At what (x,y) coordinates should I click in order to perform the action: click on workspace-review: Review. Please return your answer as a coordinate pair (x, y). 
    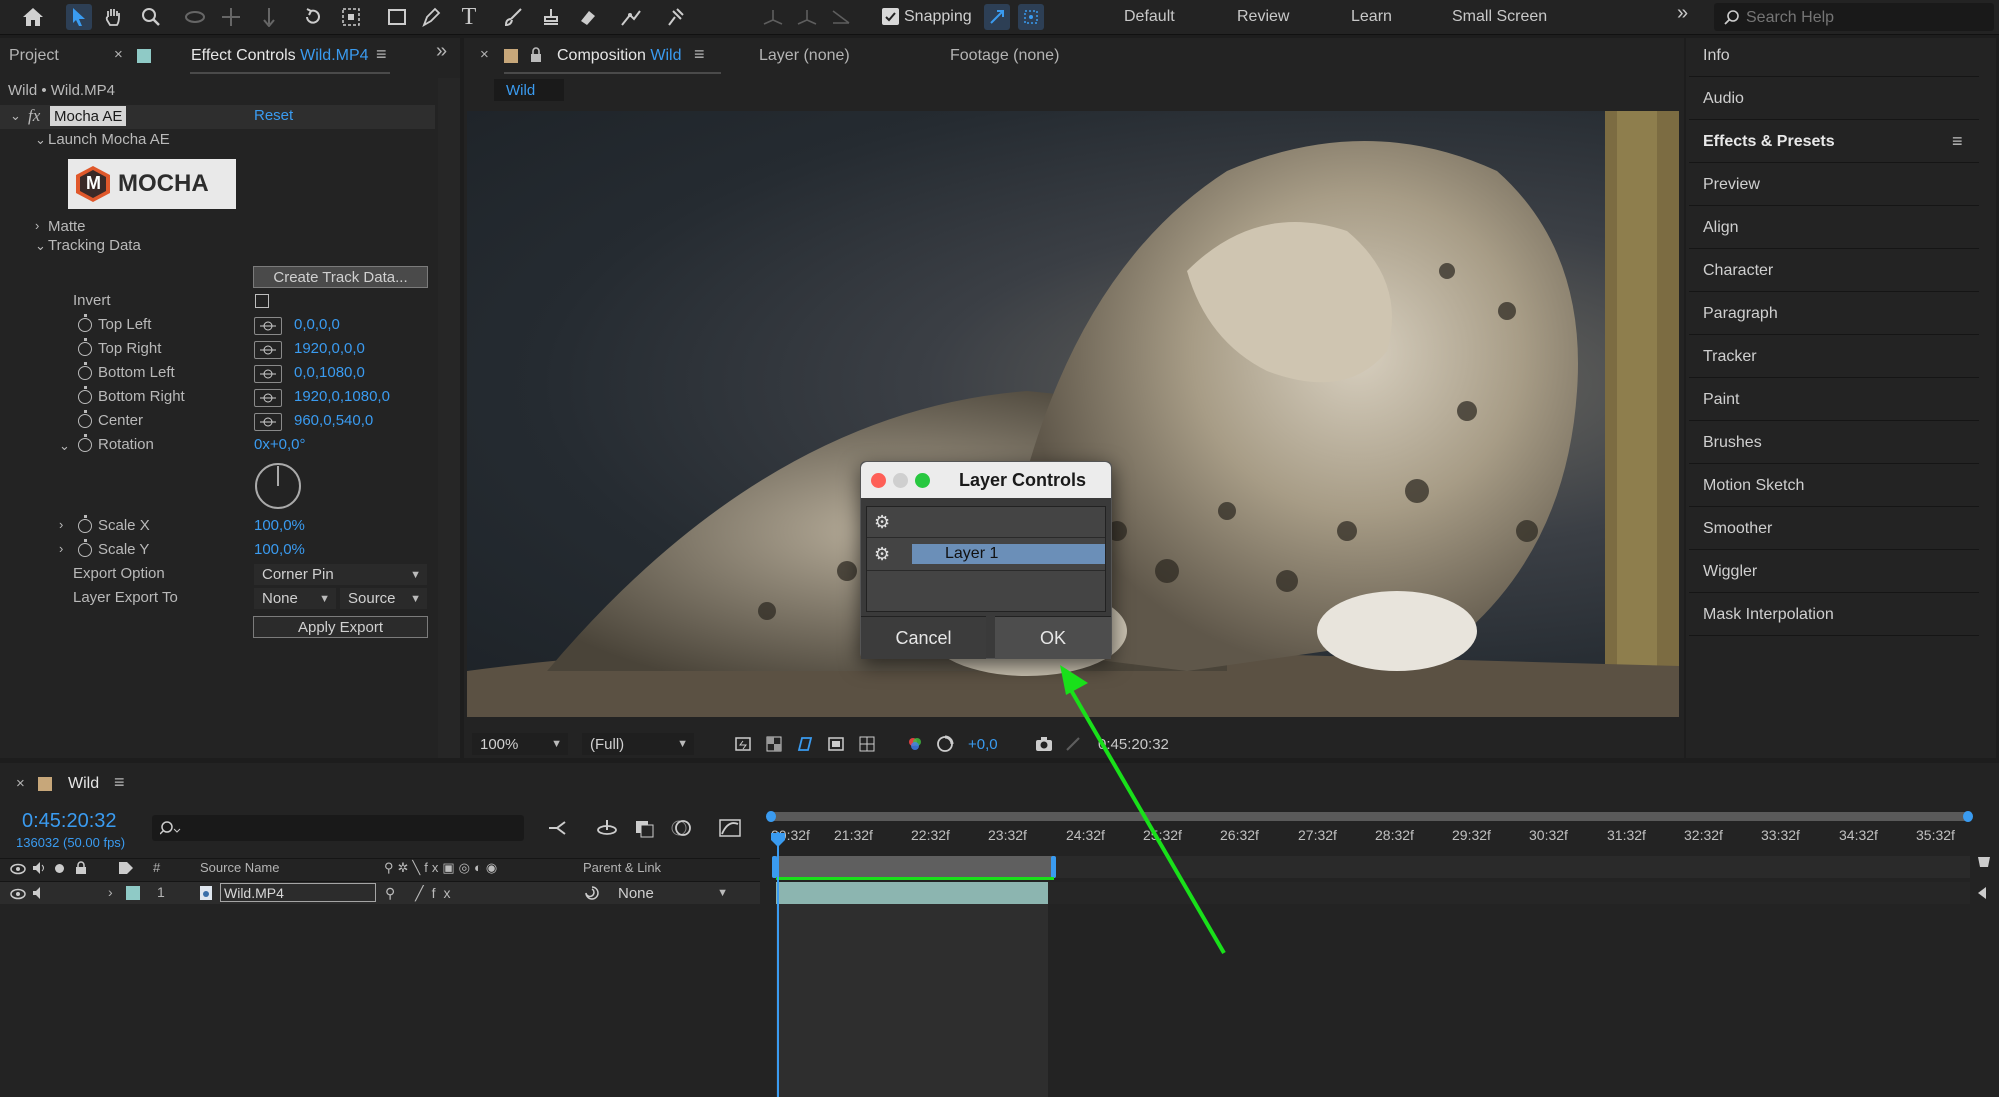
    Looking at the image, I should click on (1263, 17).